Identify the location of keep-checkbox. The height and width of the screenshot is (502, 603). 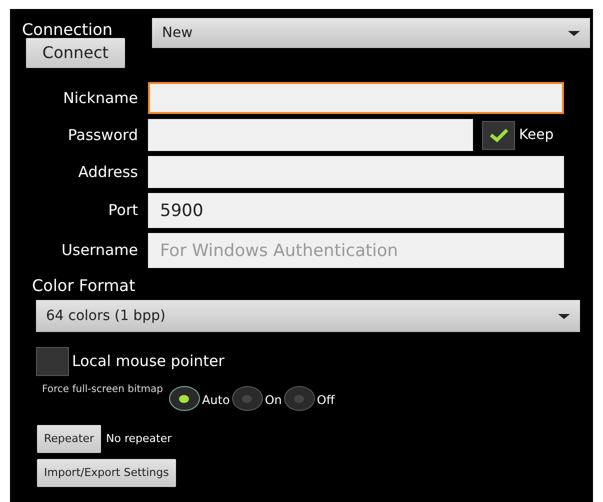
(498, 135).